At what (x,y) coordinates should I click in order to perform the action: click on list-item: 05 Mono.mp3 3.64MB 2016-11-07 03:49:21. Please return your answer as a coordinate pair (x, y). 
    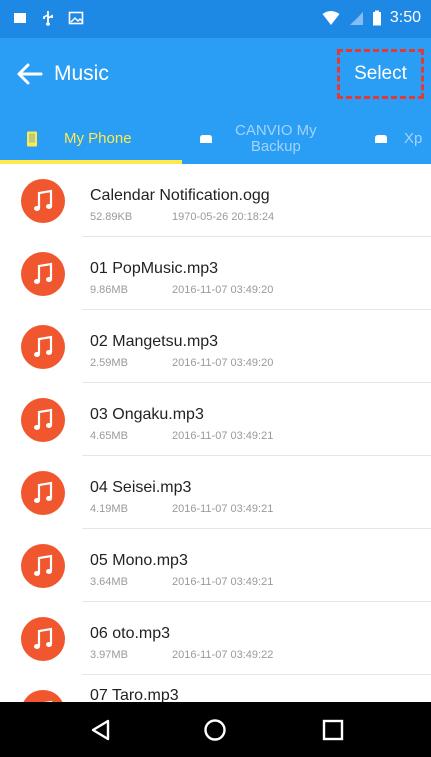
    Looking at the image, I should click on (215, 565).